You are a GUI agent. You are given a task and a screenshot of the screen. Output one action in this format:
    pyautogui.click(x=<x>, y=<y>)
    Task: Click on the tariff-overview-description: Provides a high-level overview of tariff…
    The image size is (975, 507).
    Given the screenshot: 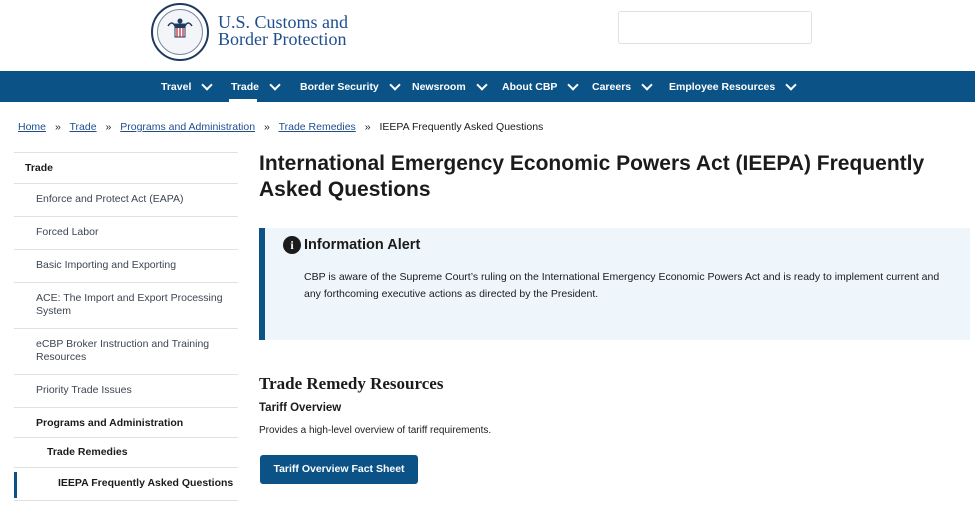 What is the action you would take?
    pyautogui.click(x=375, y=430)
    